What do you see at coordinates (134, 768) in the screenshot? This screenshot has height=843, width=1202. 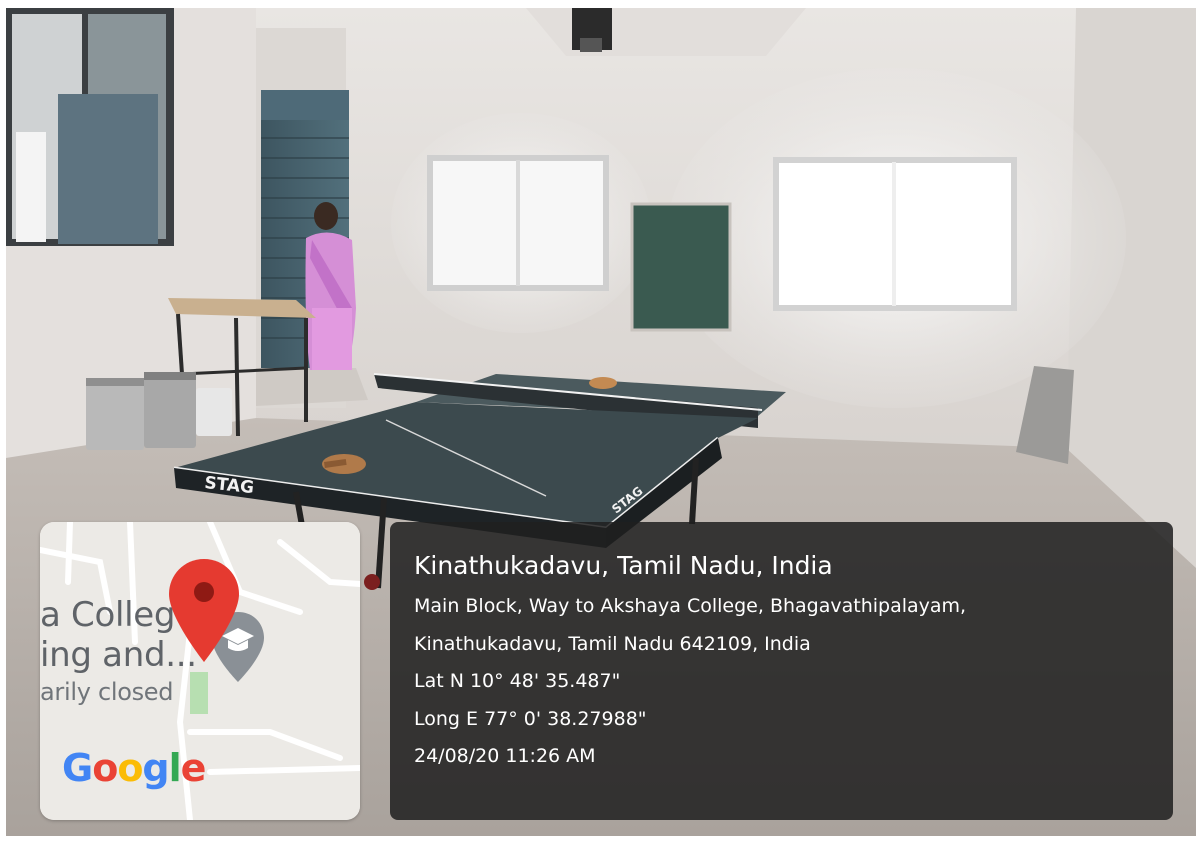 I see `google-logo: Google` at bounding box center [134, 768].